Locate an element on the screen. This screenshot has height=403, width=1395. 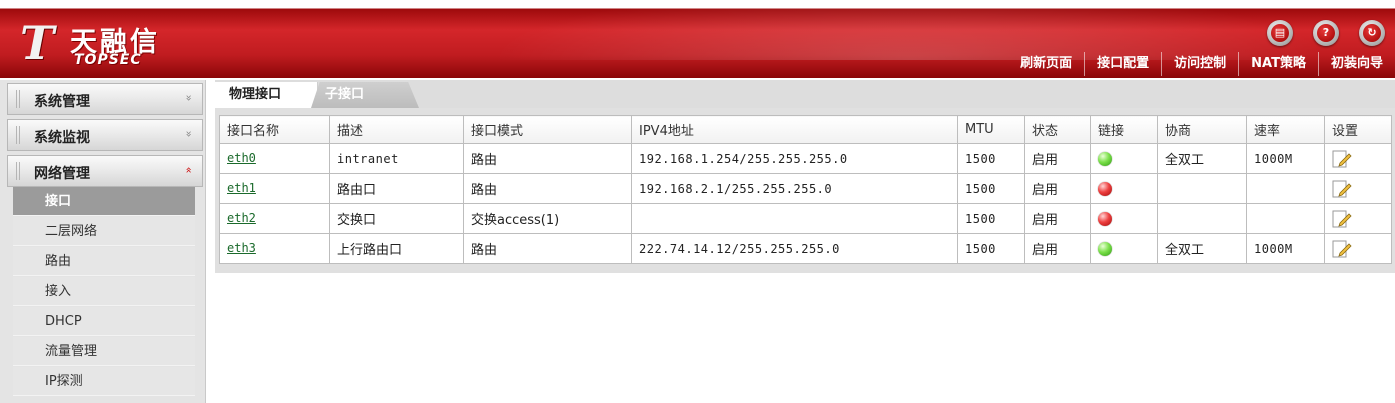
nav-nat-policy: NAT策略 is located at coordinates (1278, 64).